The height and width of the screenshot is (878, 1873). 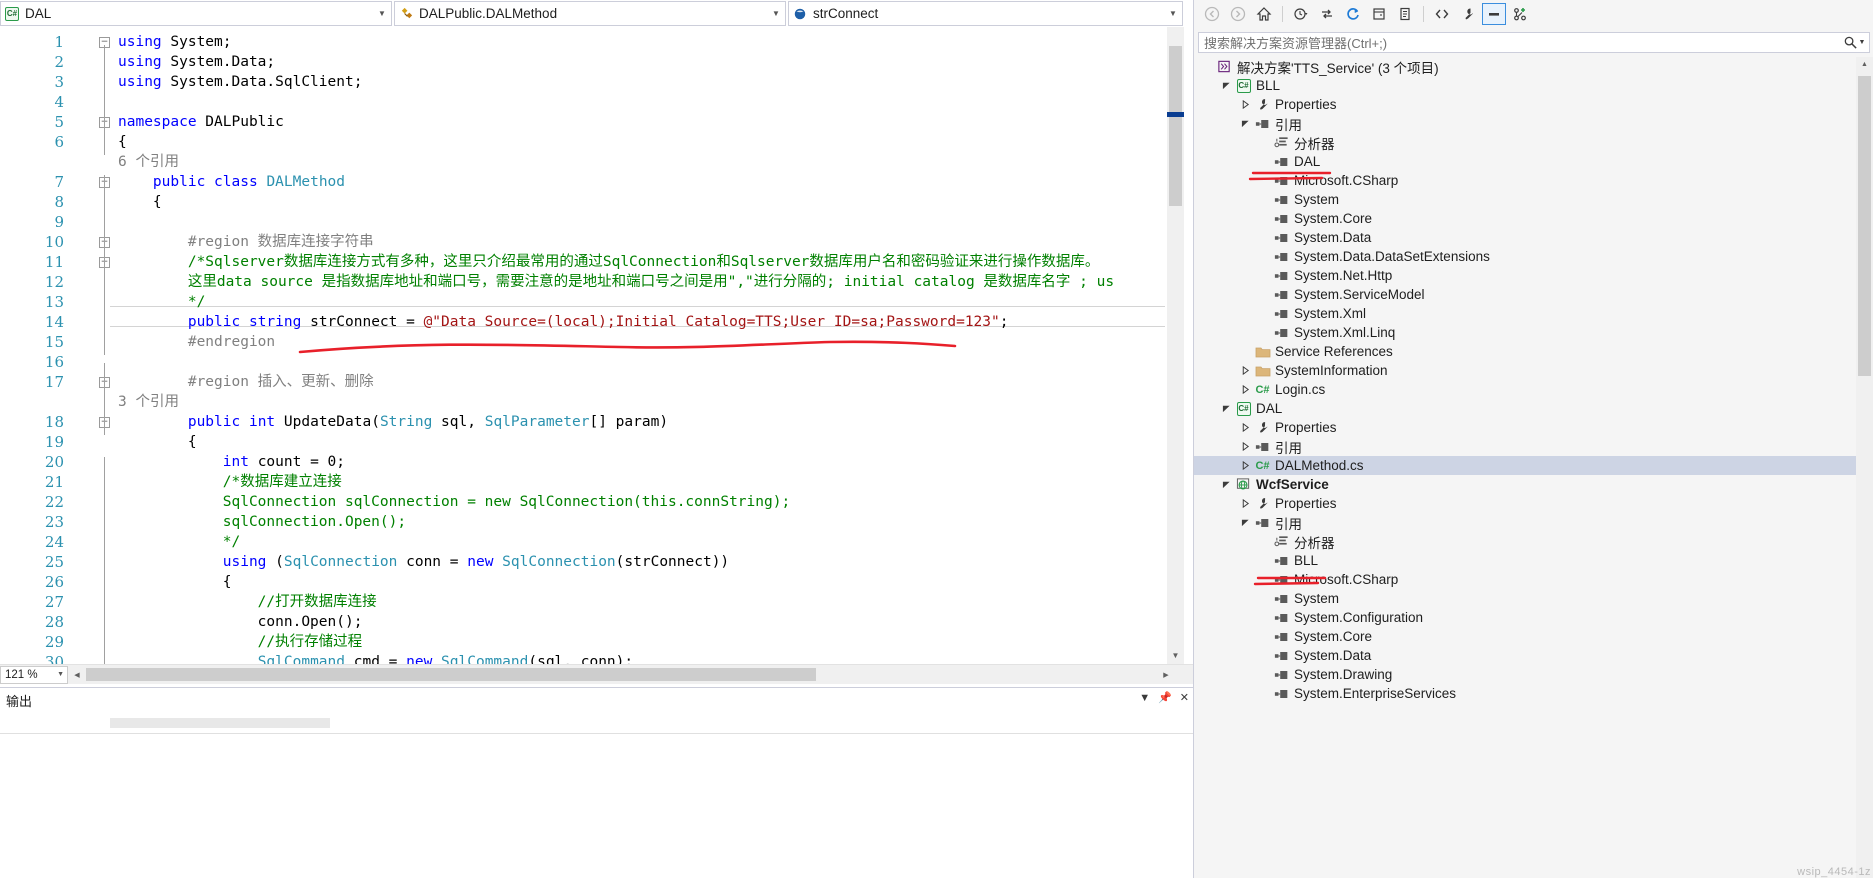 What do you see at coordinates (1534, 42) in the screenshot?
I see `solution-search-box: 搜索解决方案资源管理器(Ctrl+;) ▼` at bounding box center [1534, 42].